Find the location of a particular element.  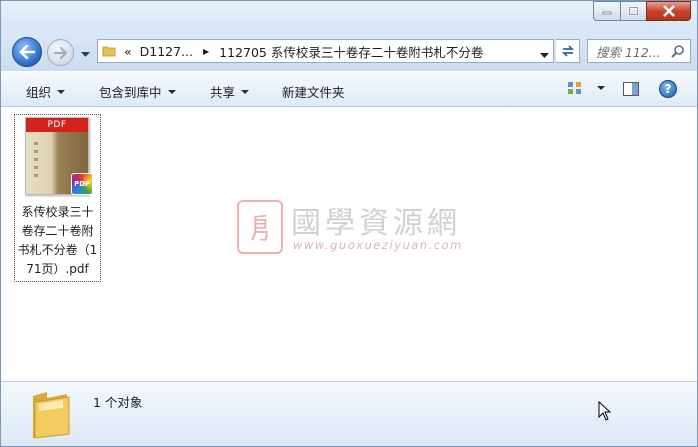

new-folder-button: 新建文件夹 is located at coordinates (313, 91).